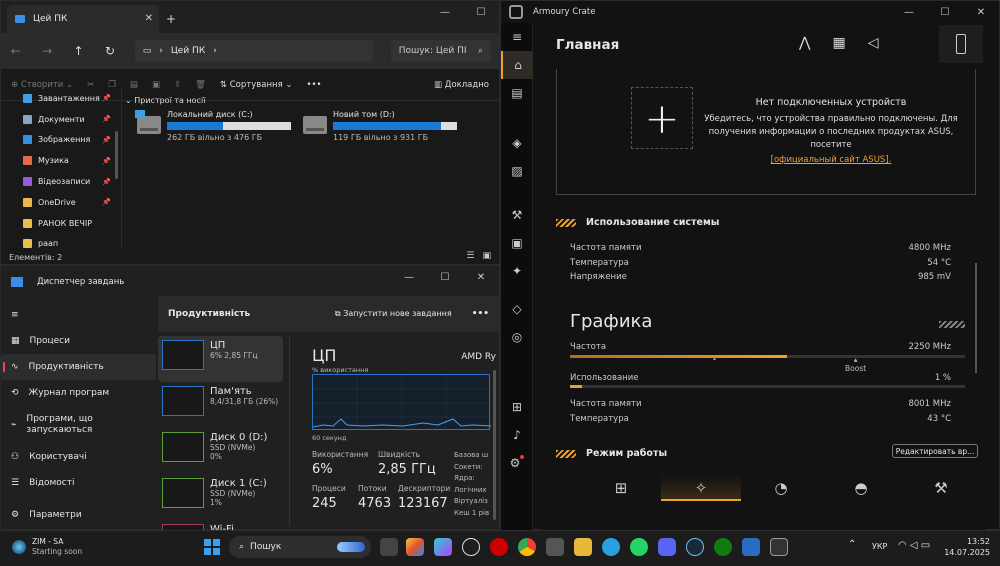  I want to click on resource-item: Диск 0 (D:) SSD (NVMe) 0%, so click(220, 451).